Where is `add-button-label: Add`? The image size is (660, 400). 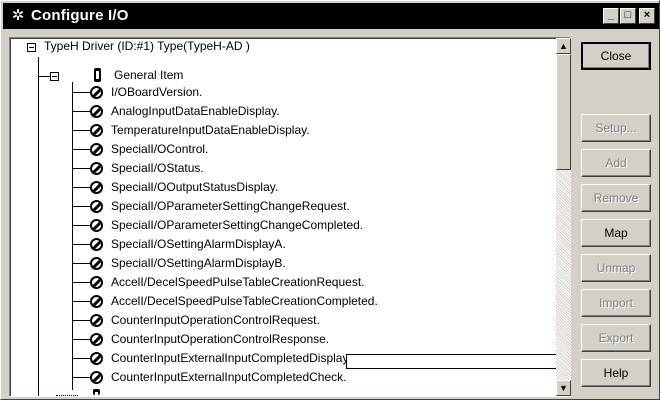 add-button-label: Add is located at coordinates (616, 163).